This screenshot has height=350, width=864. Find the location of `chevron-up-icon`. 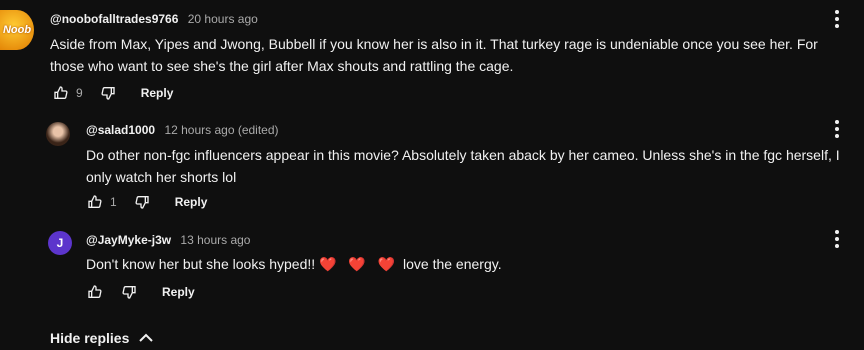

chevron-up-icon is located at coordinates (146, 337).